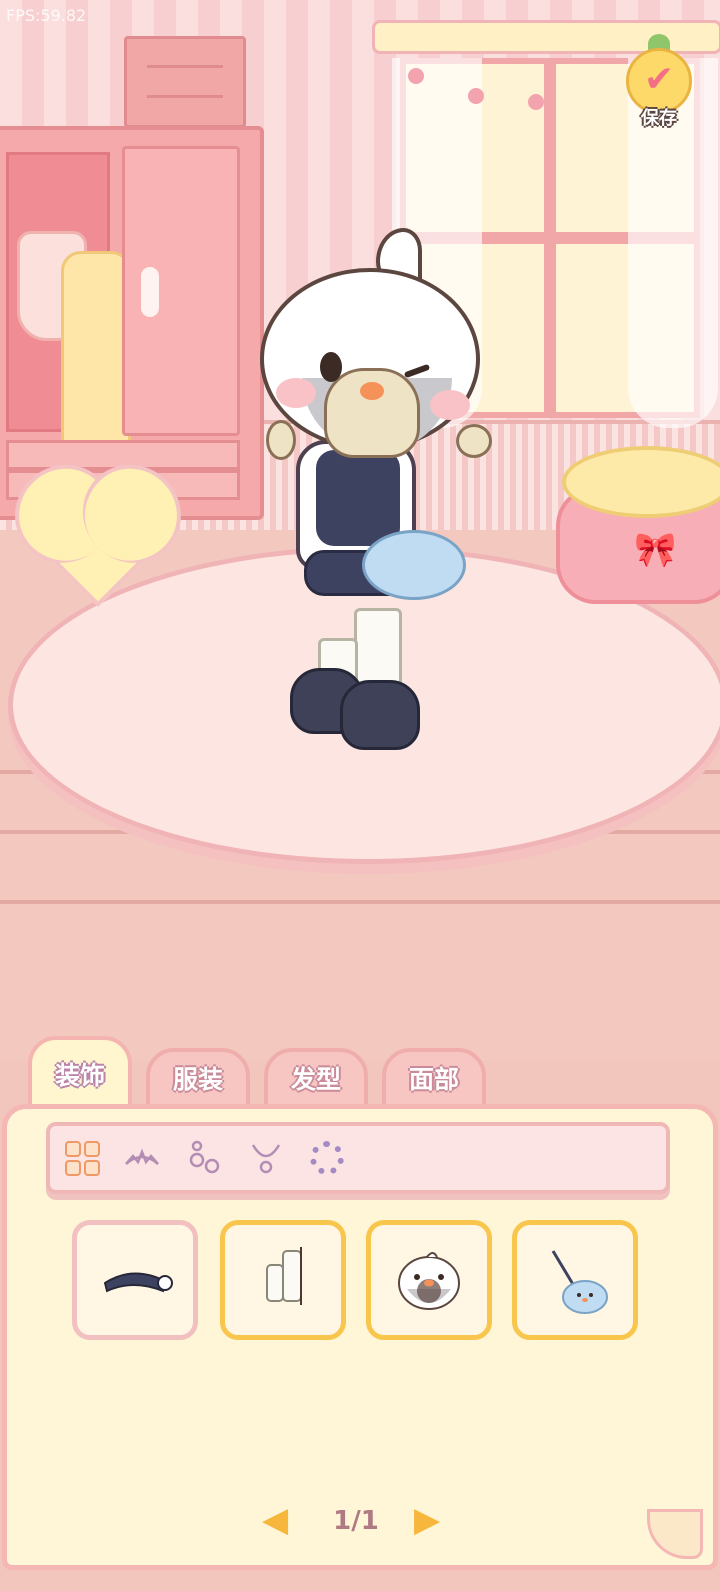  I want to click on tab-label: 发型, so click(315, 1079).